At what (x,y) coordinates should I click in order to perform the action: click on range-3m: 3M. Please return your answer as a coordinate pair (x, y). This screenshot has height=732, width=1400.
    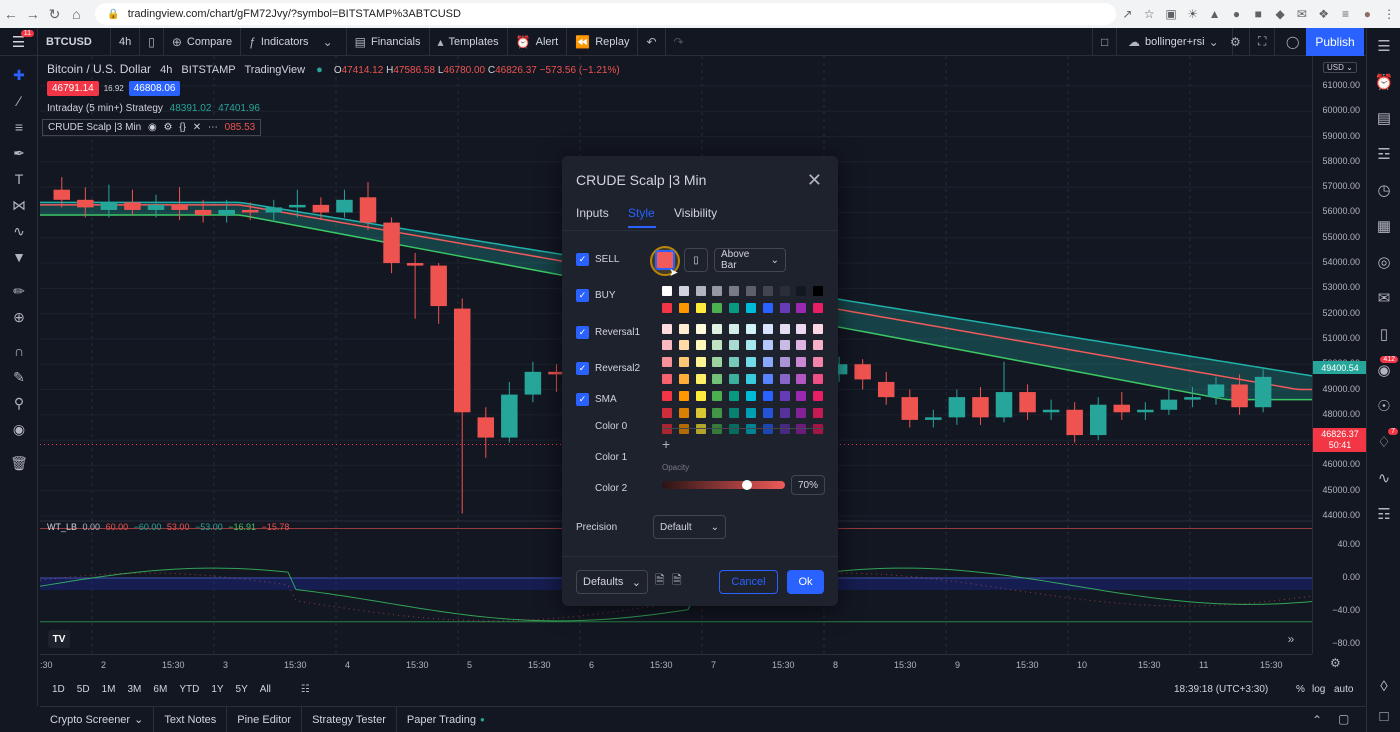
    Looking at the image, I should click on (135, 689).